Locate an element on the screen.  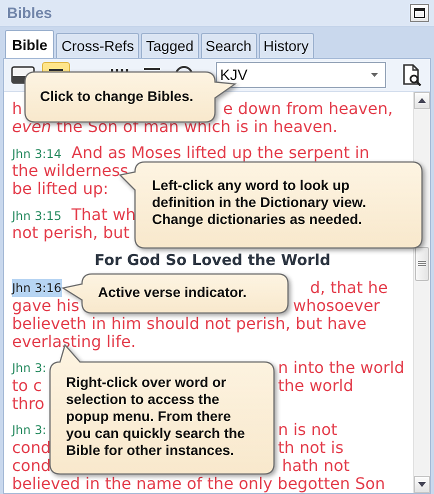
scrollbar-thumb is located at coordinates (422, 264).